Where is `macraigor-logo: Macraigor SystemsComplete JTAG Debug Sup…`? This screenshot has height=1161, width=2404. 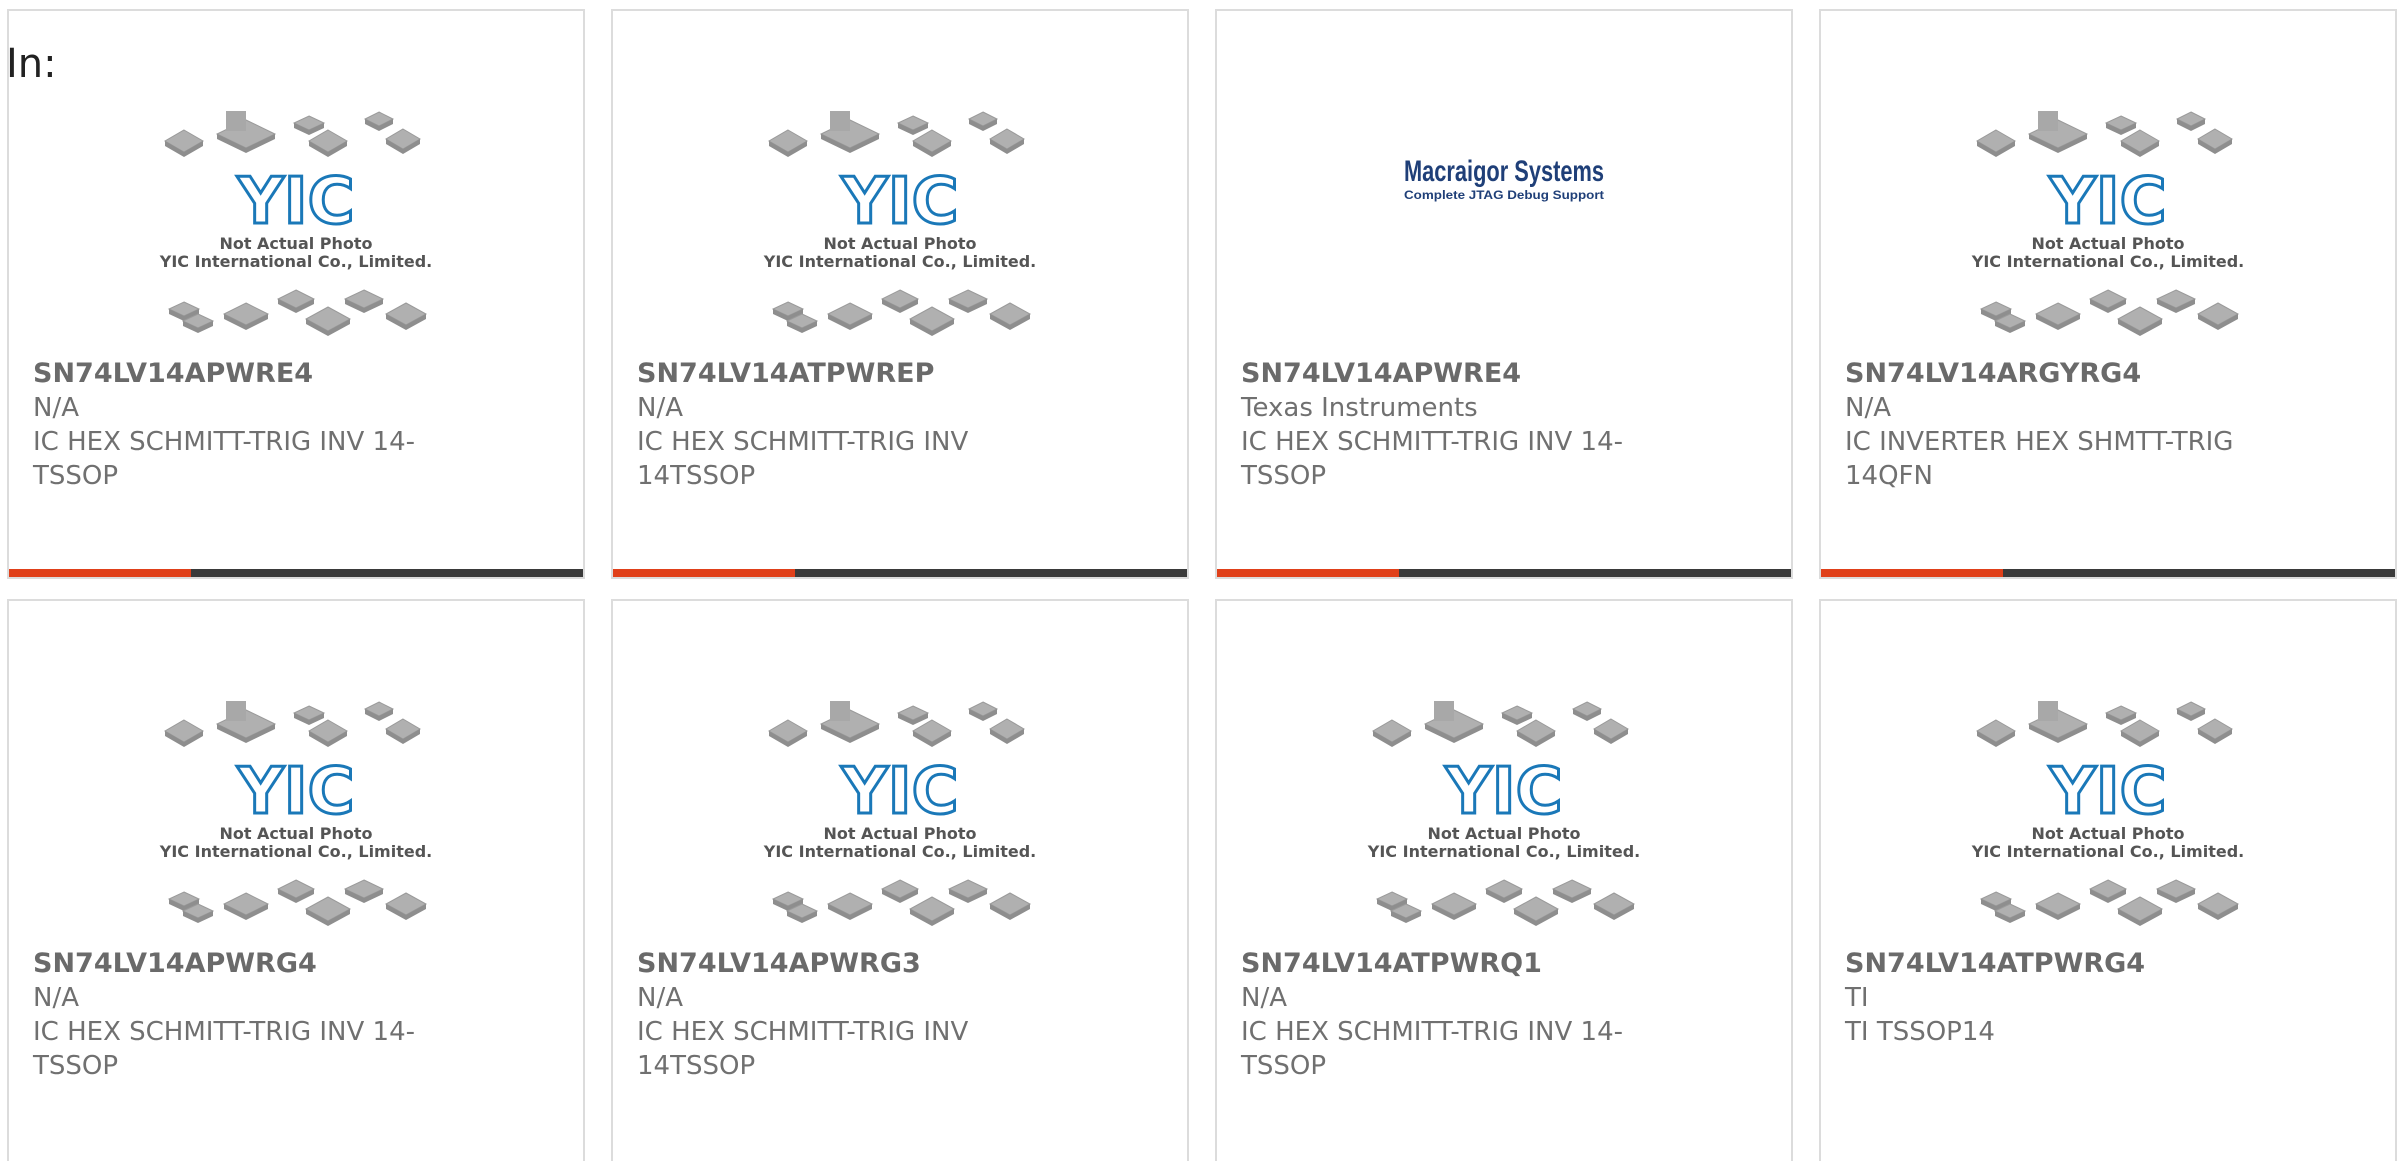
macraigor-logo: Macraigor SystemsComplete JTAG Debug Sup… is located at coordinates (1504, 178).